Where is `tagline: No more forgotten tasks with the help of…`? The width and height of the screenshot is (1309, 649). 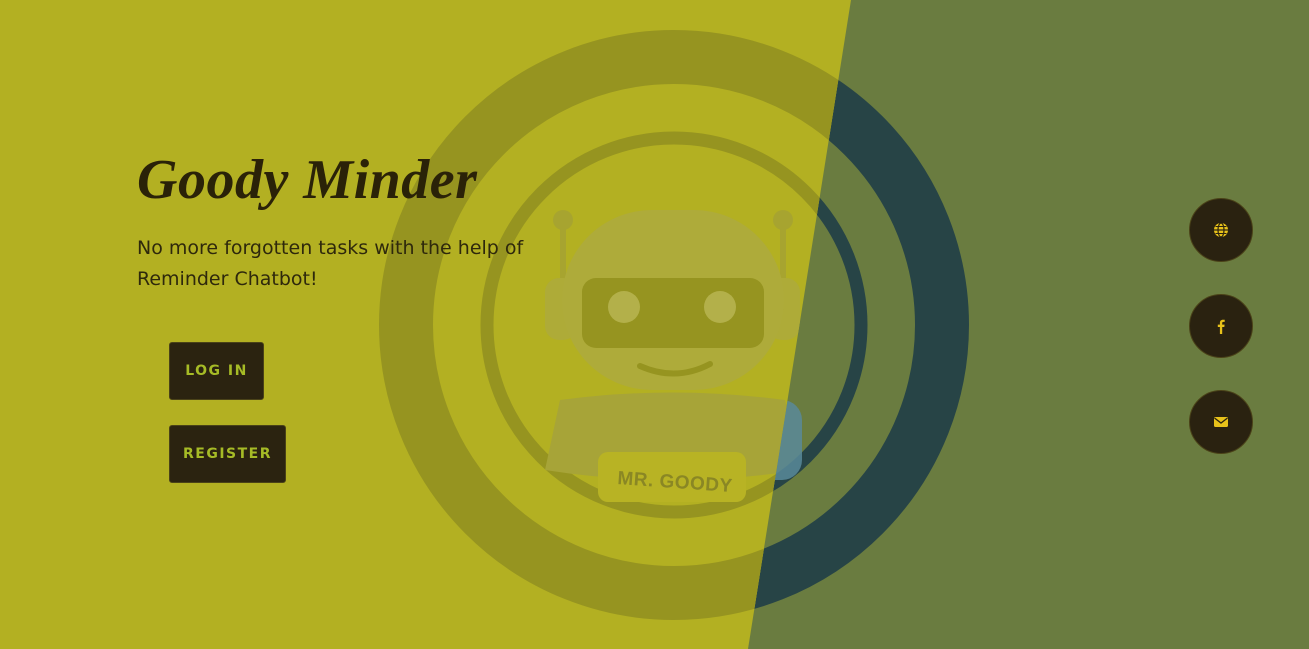
tagline: No more forgotten tasks with the help of… is located at coordinates (330, 263).